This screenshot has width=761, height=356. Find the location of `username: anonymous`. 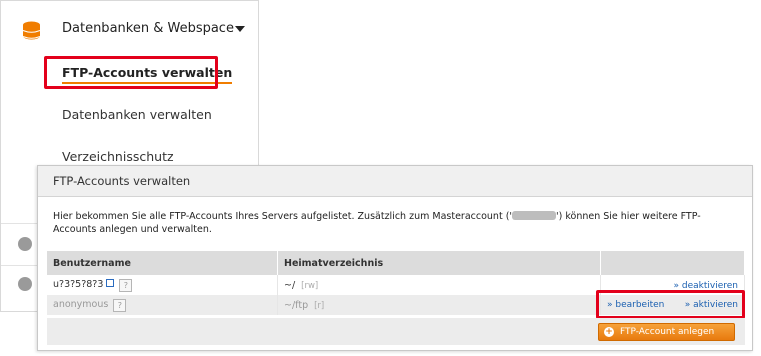

username: anonymous is located at coordinates (81, 304).